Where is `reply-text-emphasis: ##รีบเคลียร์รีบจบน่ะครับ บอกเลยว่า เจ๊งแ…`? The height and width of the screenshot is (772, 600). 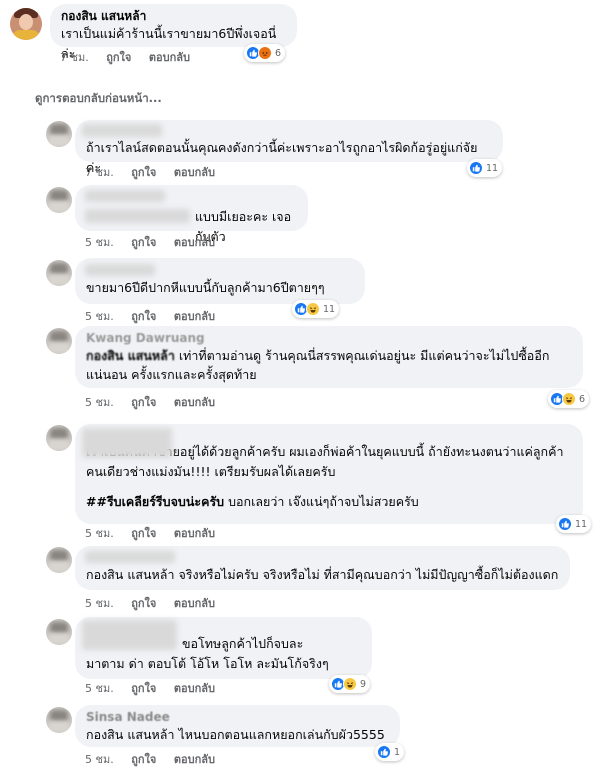
reply-text-emphasis: ##รีบเคลียร์รีบจบน่ะครับ บอกเลยว่า เจ๊งแ… is located at coordinates (252, 501).